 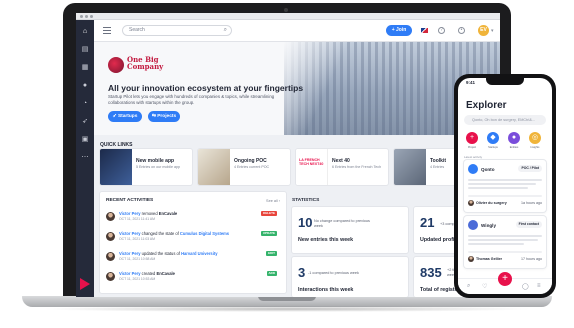 What do you see at coordinates (145, 63) in the screenshot?
I see `brand-name: One Big Company` at bounding box center [145, 63].